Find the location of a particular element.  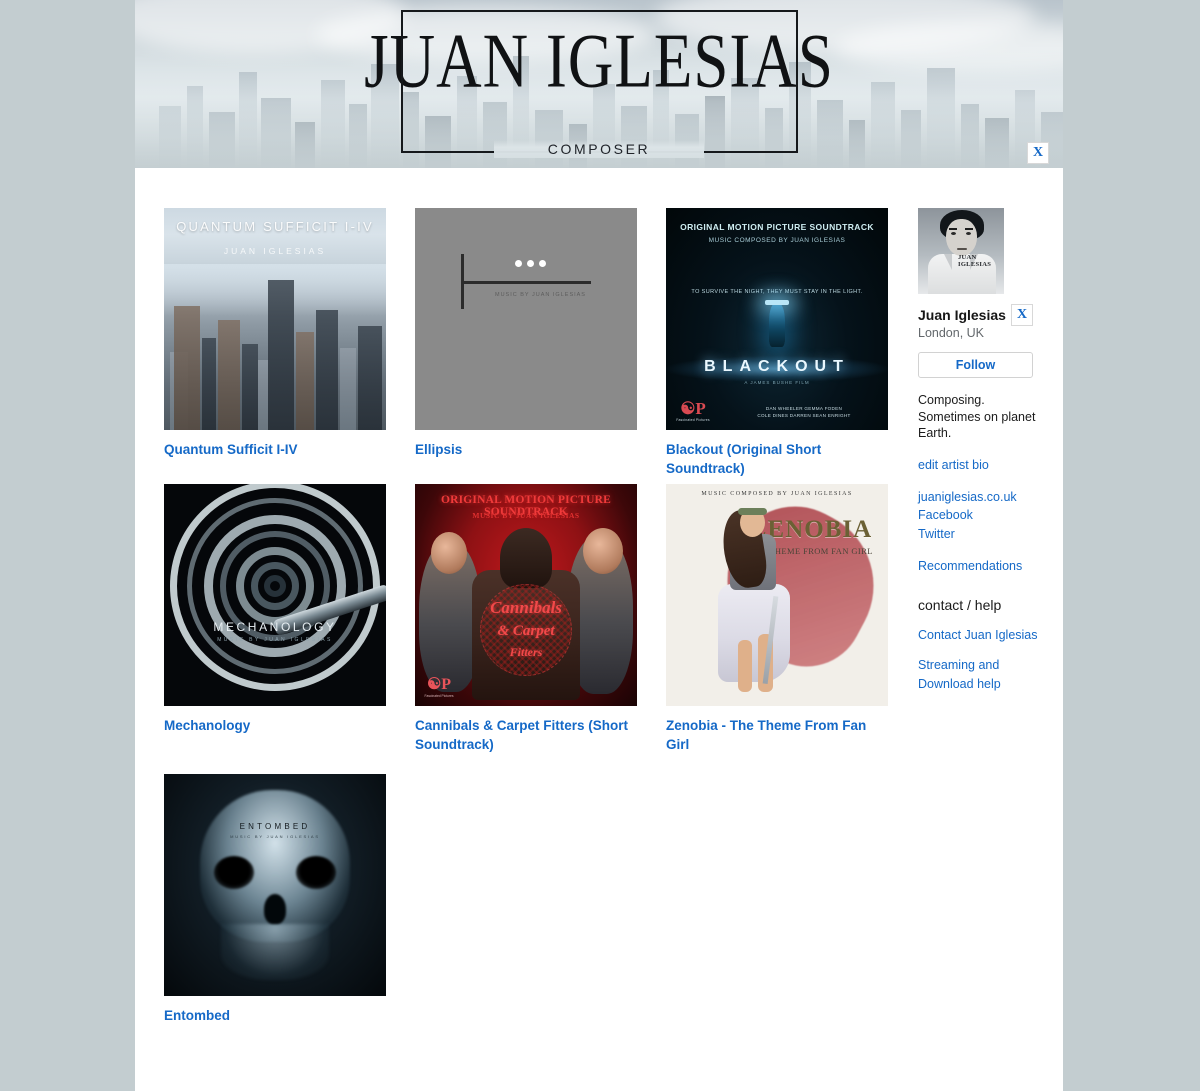

cover-title-text: ENTOMBED is located at coordinates (275, 826).